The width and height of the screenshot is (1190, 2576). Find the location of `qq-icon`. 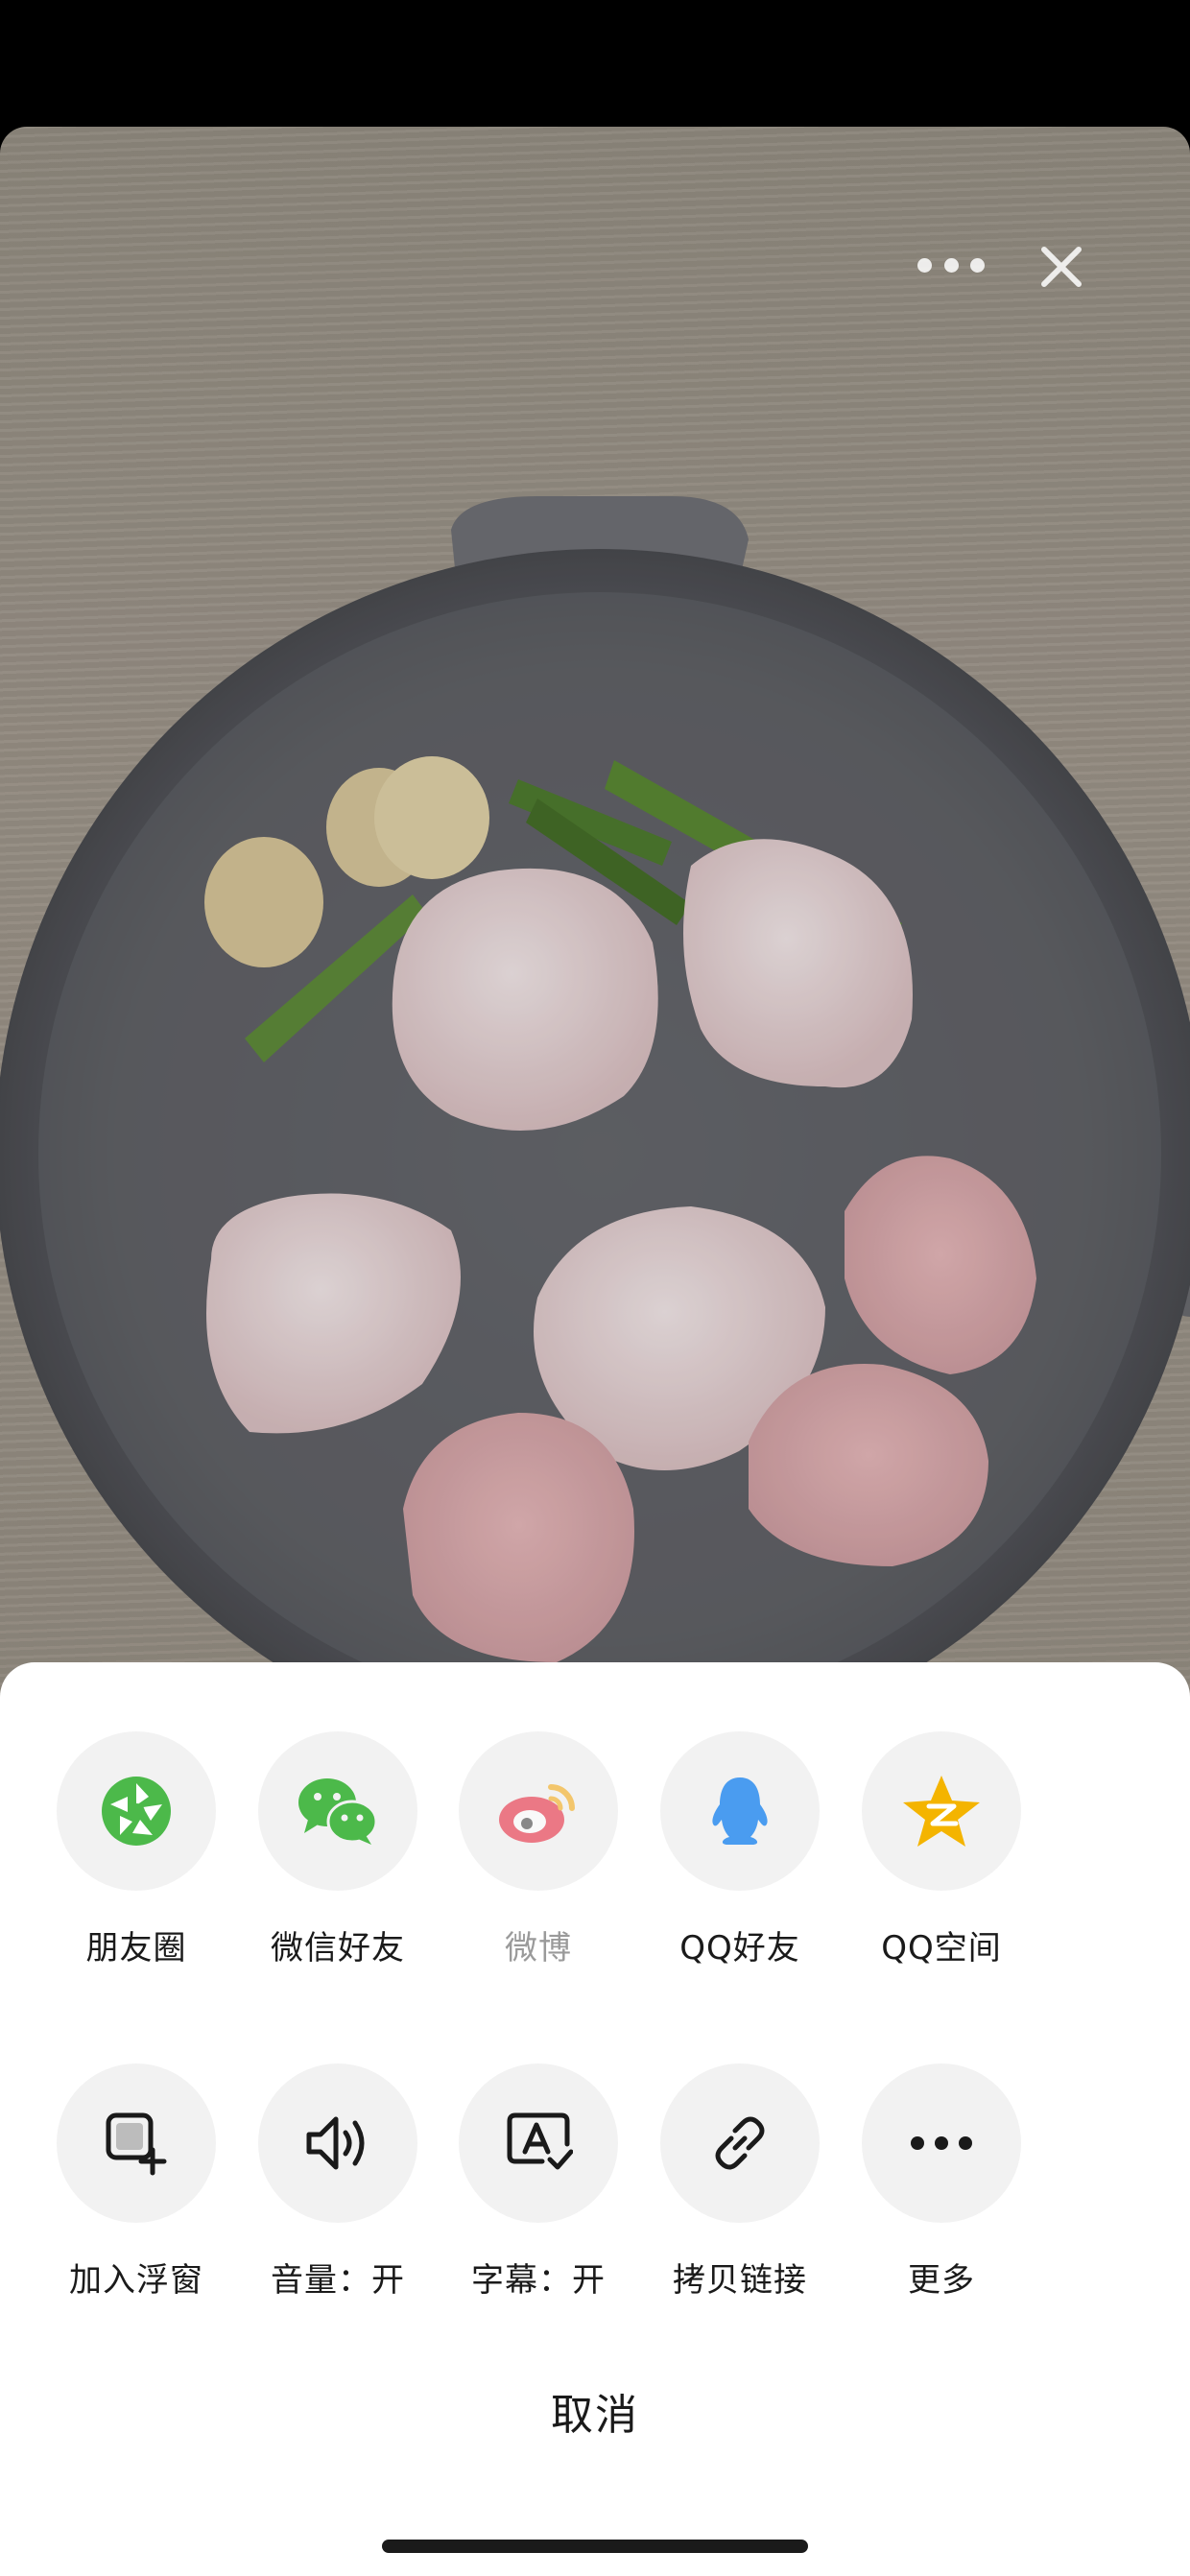

qq-icon is located at coordinates (740, 1811).